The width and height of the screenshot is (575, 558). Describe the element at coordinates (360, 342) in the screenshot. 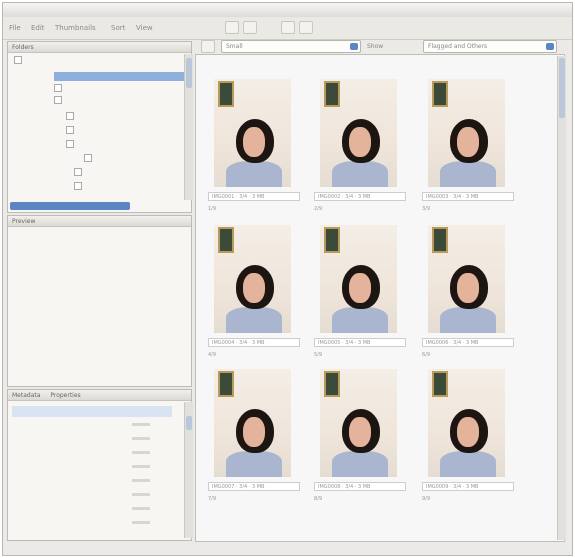

I see `thumbnail-caption: IMG0005 · 3/4 · 3 MB` at that location.